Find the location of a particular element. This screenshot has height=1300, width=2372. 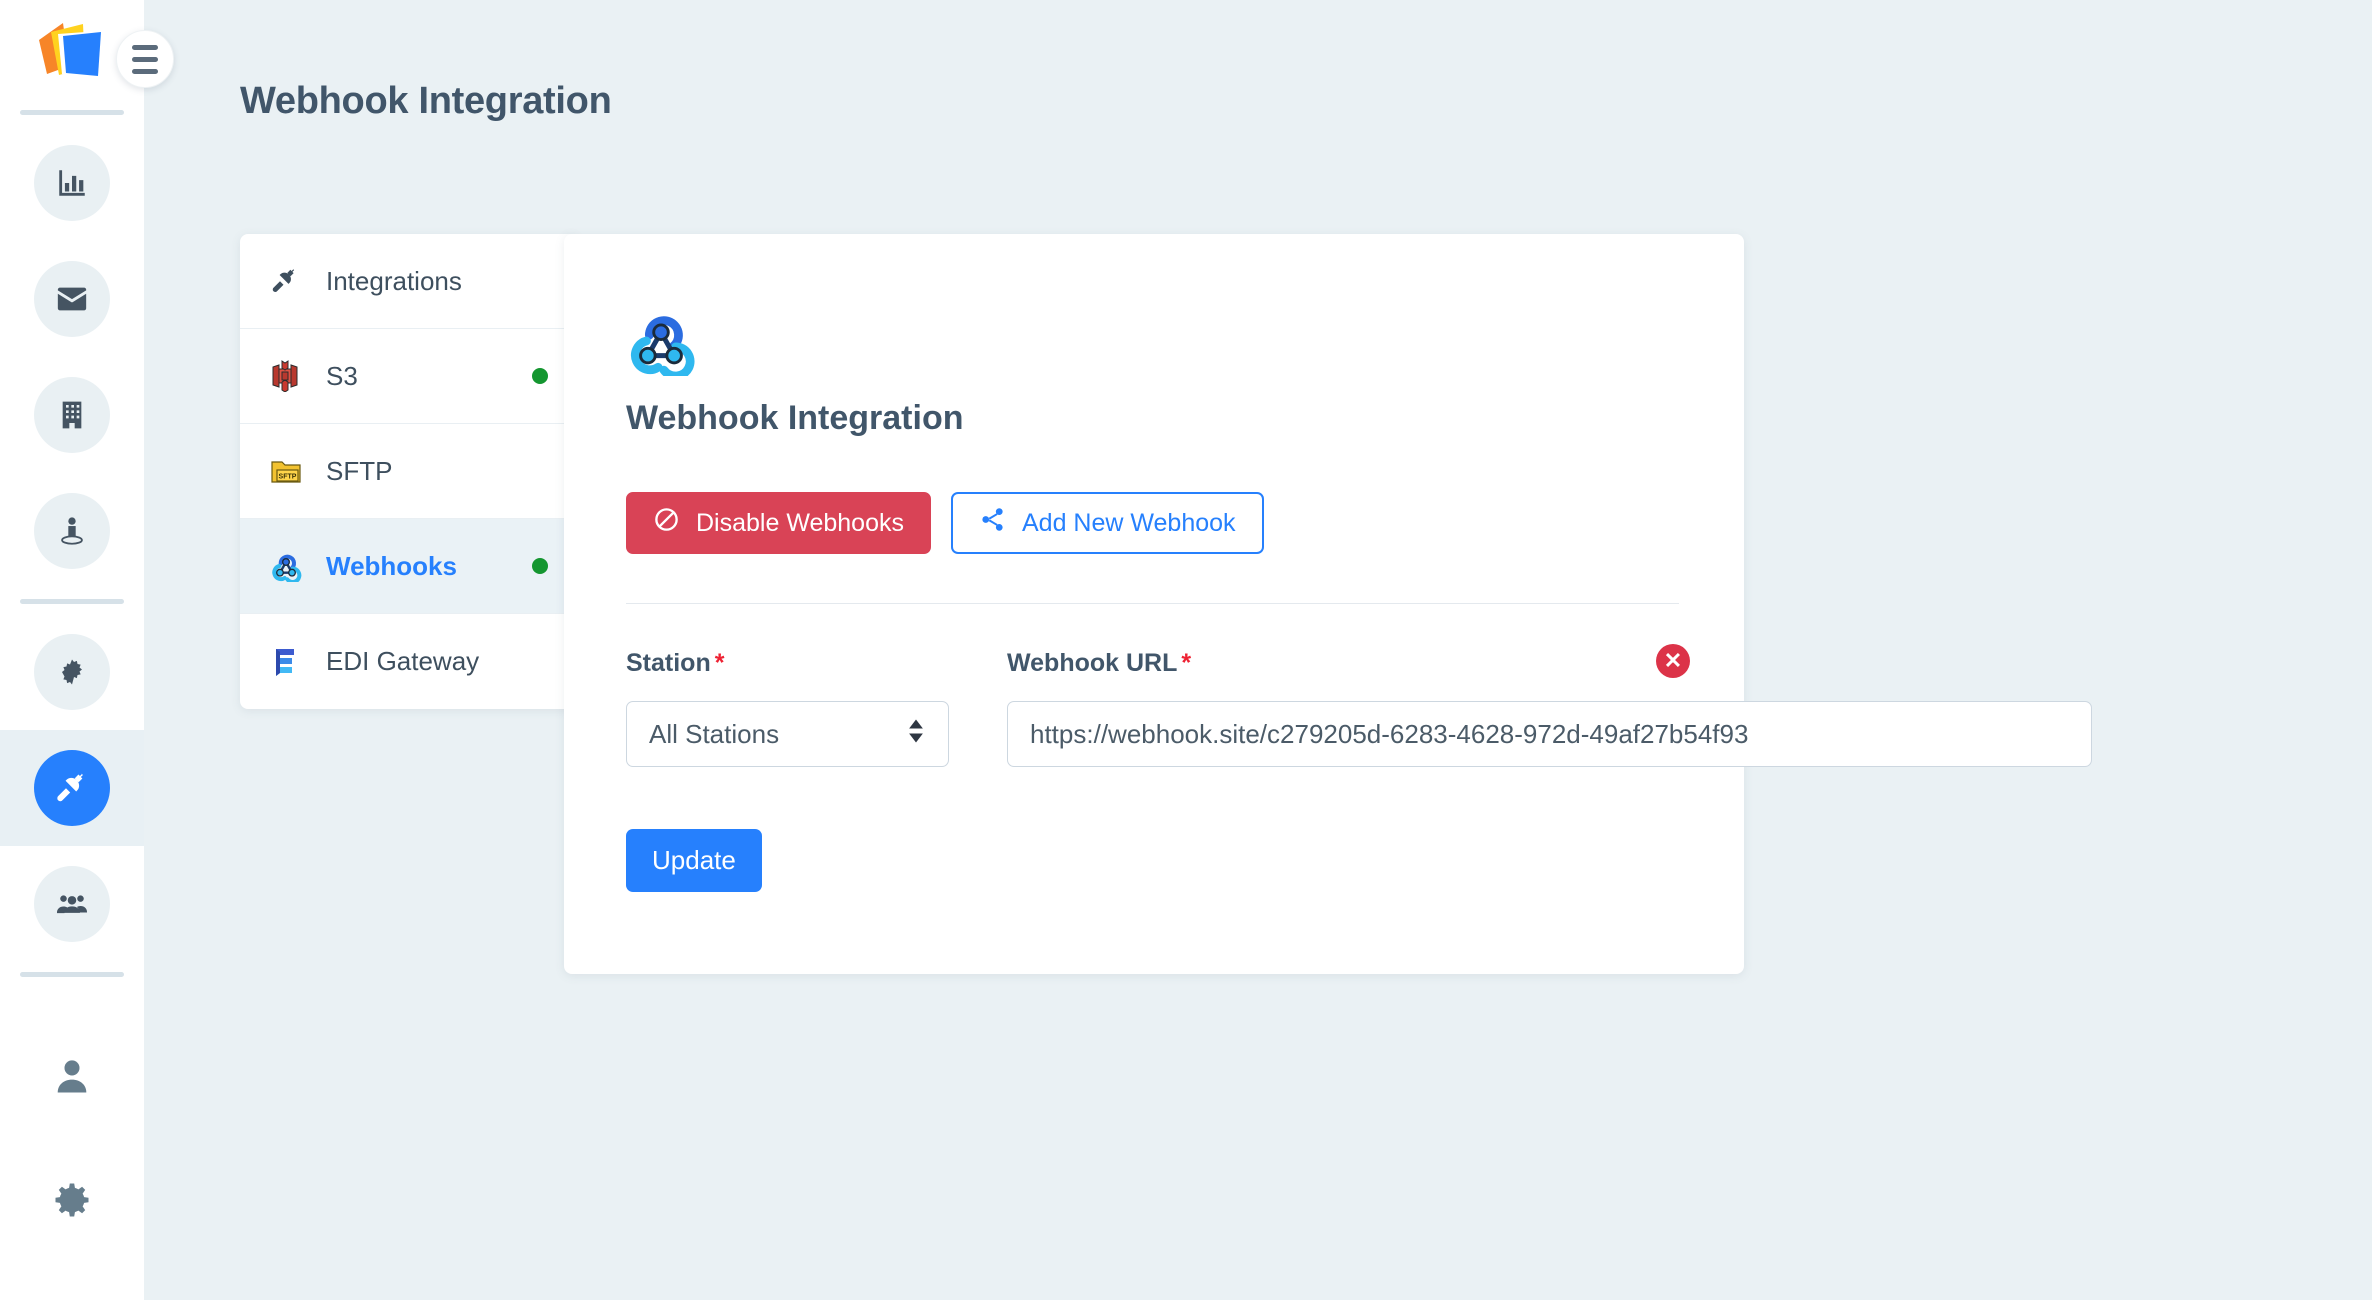

integration-list-item-sftp: SFTP SFTP is located at coordinates (409, 471).